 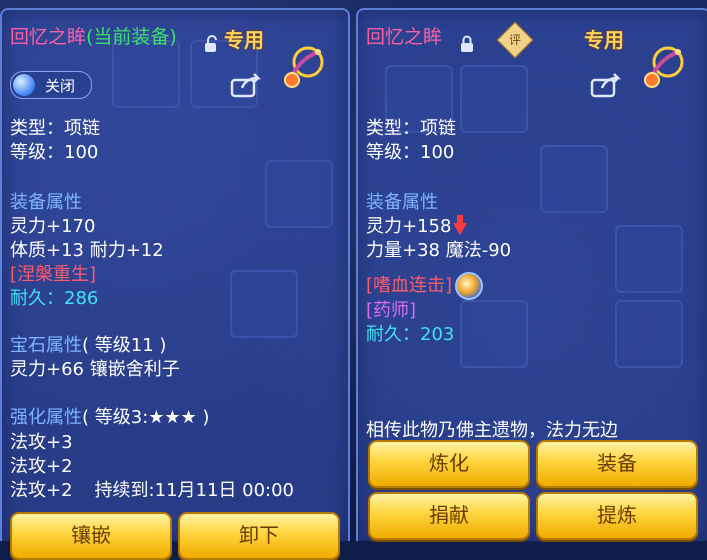 I want to click on item-description: 相传此物乃佛主遗物，法力无边, so click(x=492, y=430).